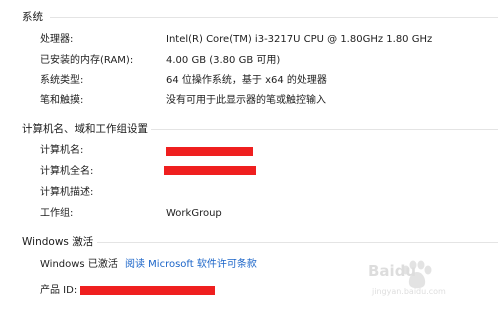  What do you see at coordinates (67, 171) in the screenshot?
I see `computer-full-name-label: 计算机全名:` at bounding box center [67, 171].